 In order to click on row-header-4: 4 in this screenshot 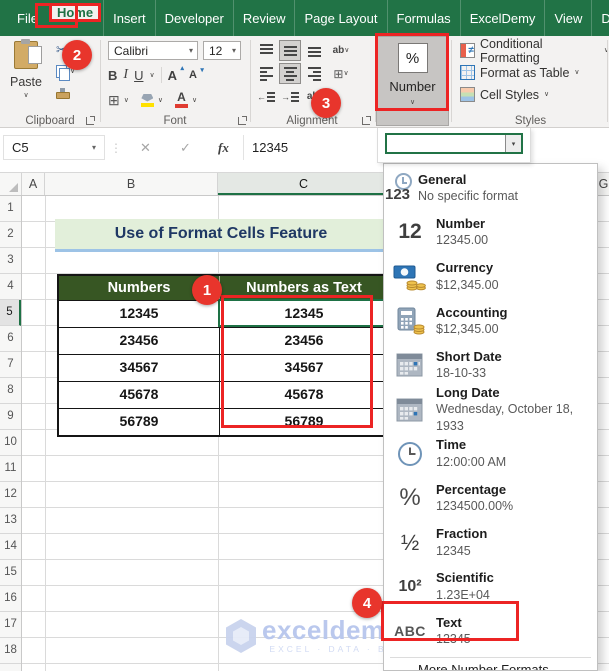, I will do `click(10, 287)`.